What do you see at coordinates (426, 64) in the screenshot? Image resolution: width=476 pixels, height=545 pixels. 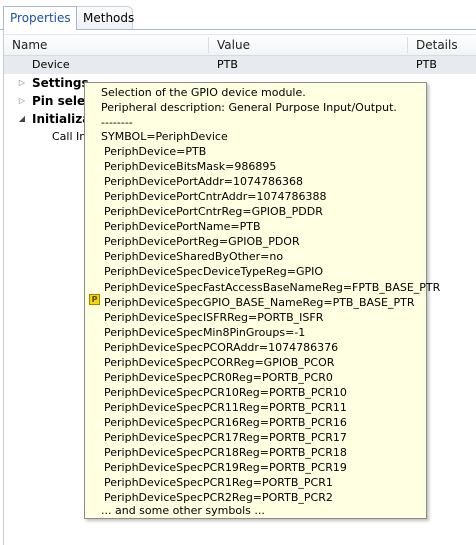 I see `property-details: PTB` at bounding box center [426, 64].